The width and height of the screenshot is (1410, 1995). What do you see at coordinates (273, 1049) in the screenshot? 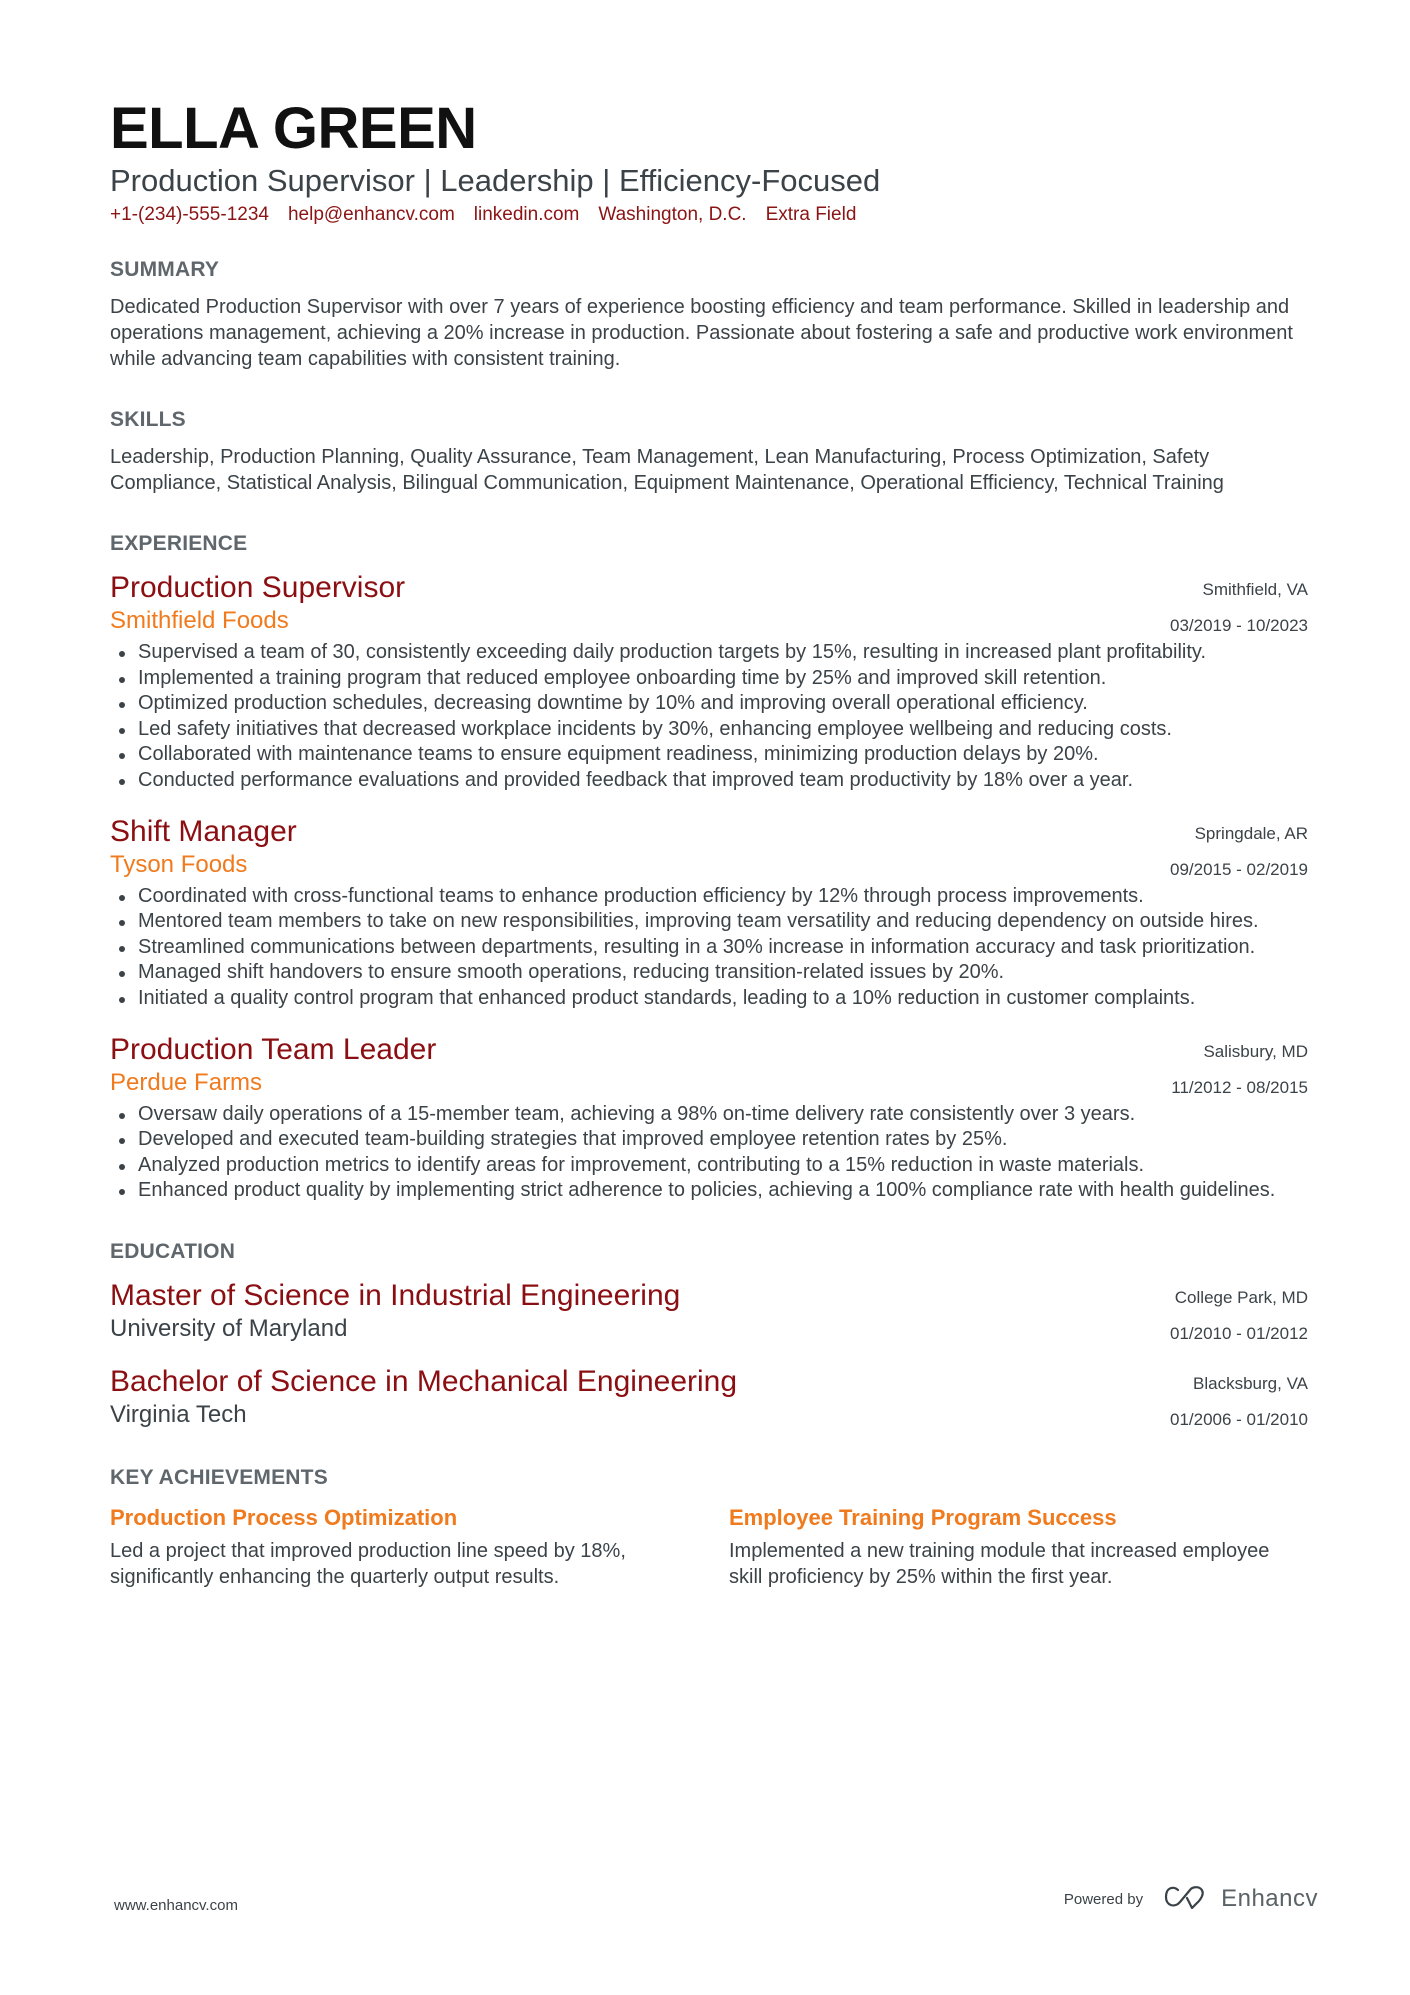
I see `job-title: Production Team Leader` at bounding box center [273, 1049].